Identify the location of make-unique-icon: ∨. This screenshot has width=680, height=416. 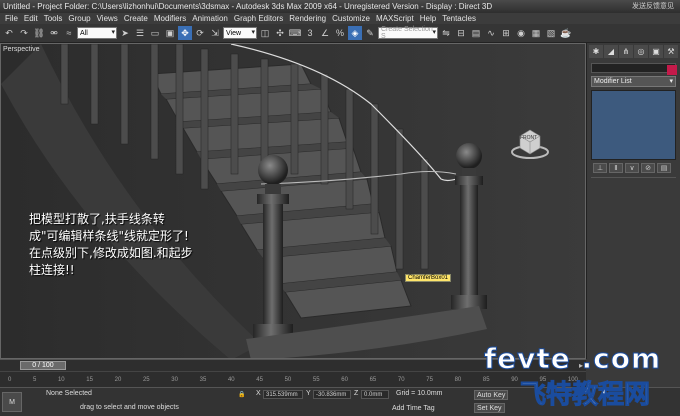
(632, 168).